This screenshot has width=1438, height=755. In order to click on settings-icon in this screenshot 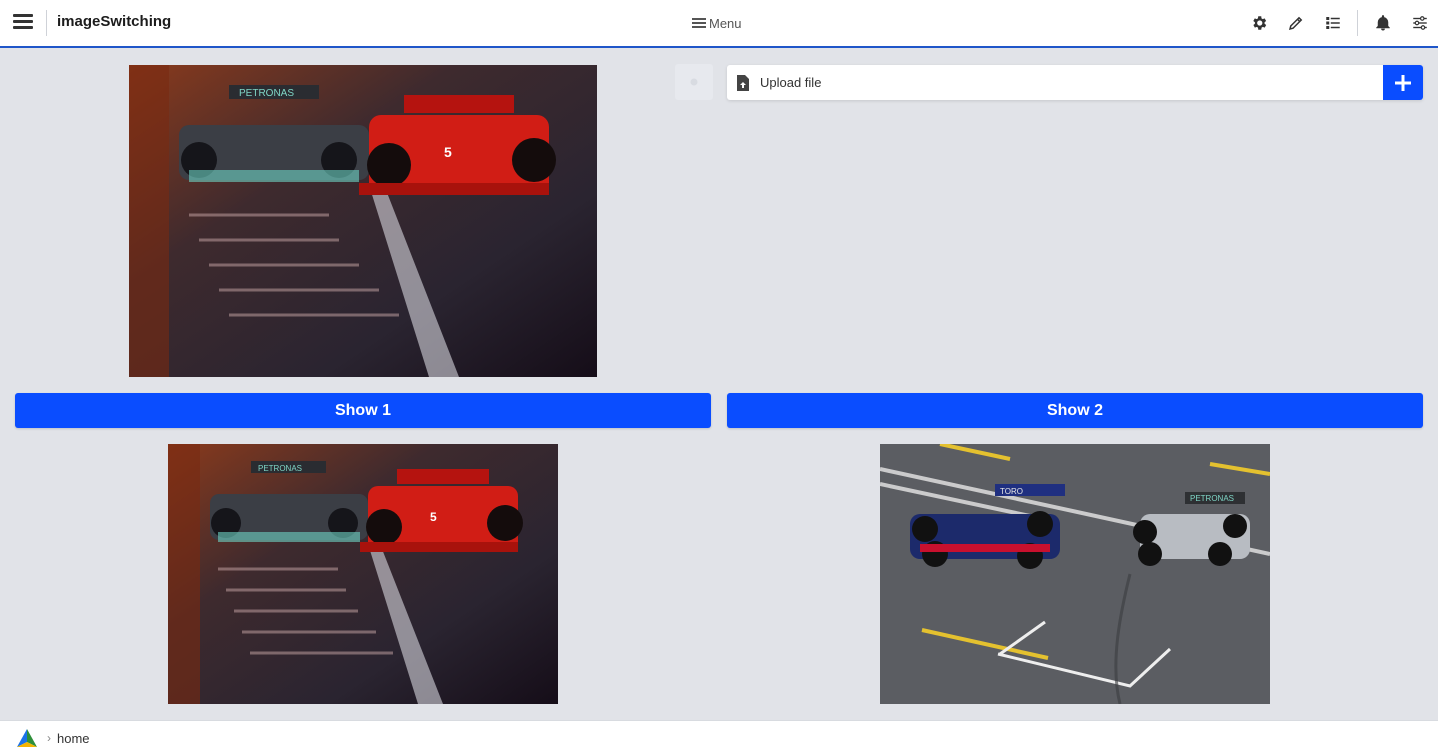, I will do `click(1258, 23)`.